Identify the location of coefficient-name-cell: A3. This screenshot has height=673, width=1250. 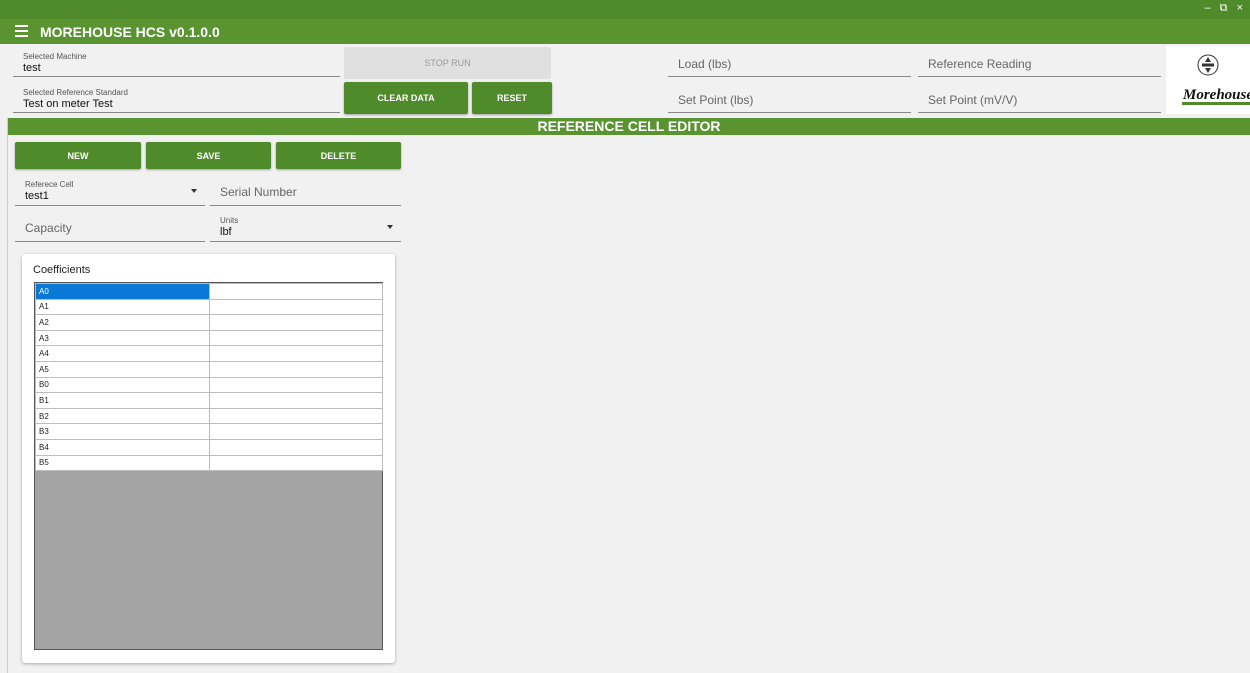
(122, 338).